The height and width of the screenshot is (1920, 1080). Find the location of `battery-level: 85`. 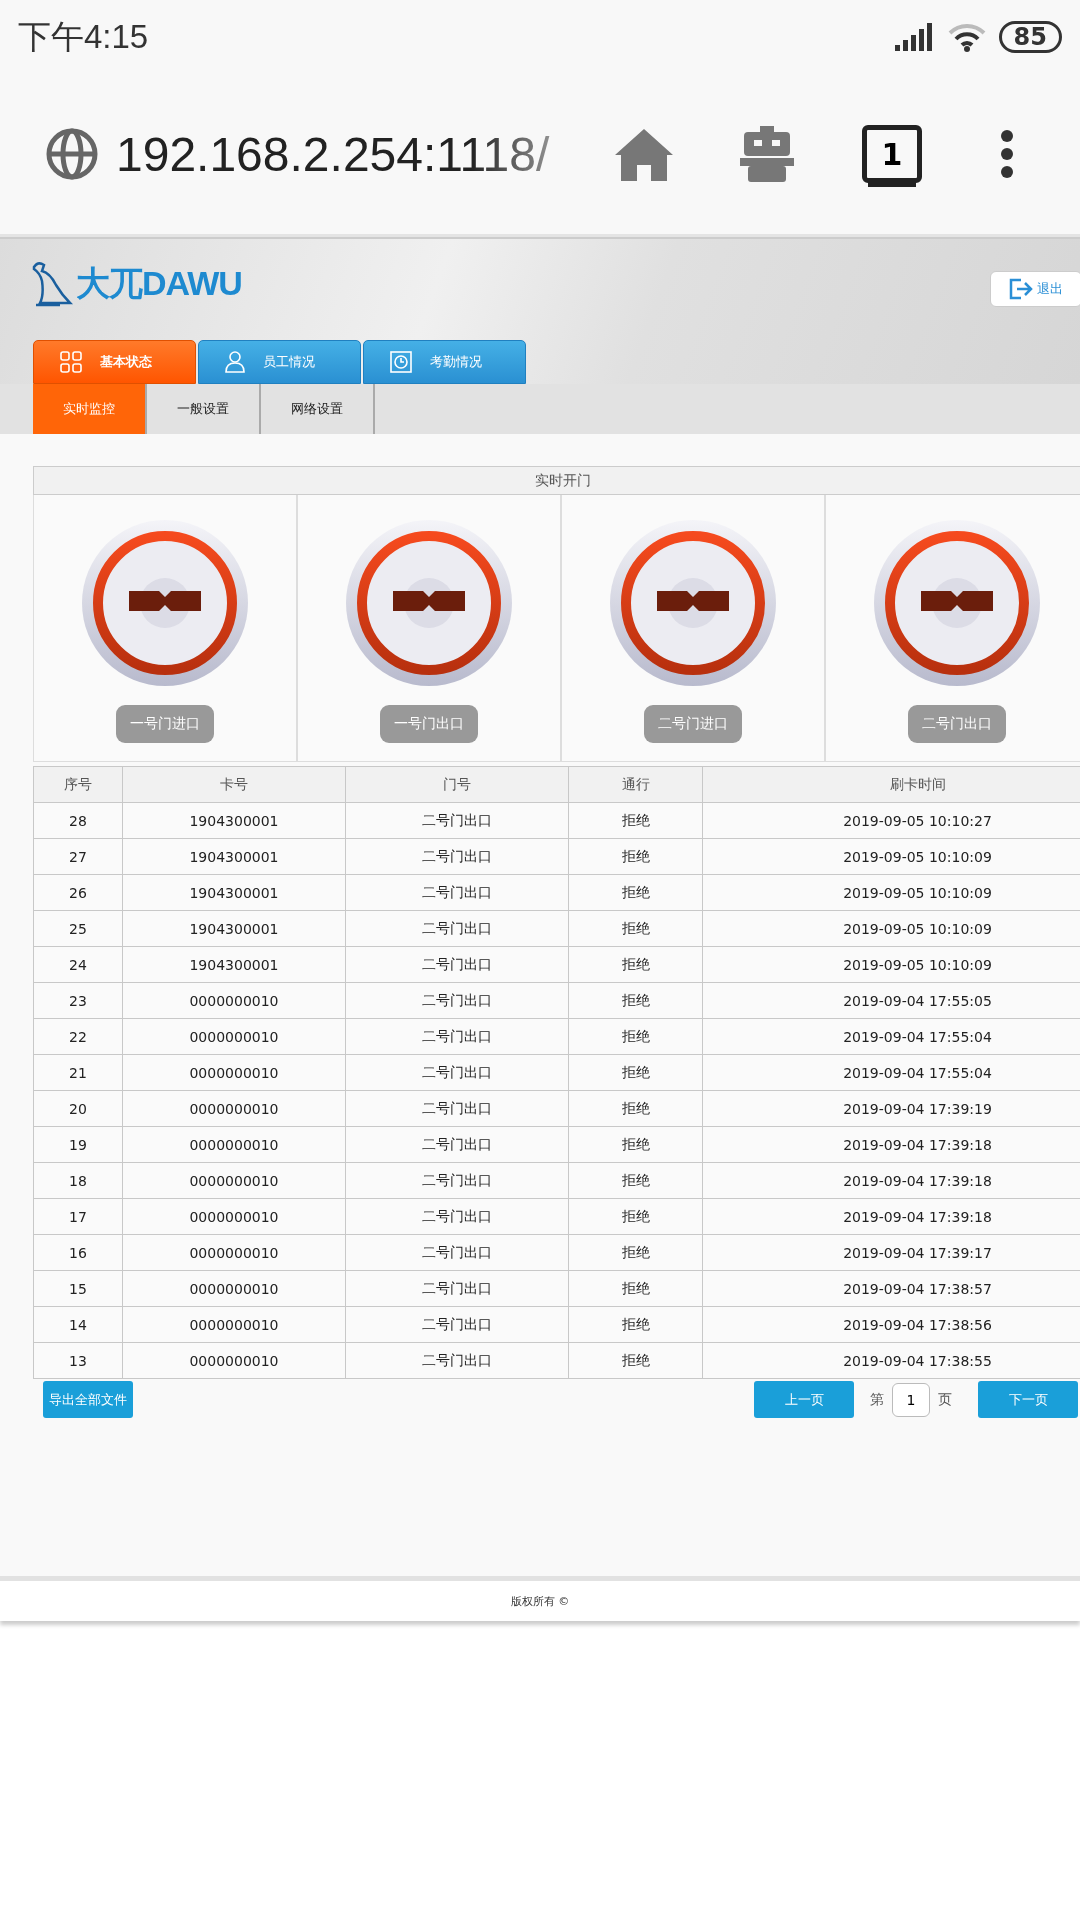

battery-level: 85 is located at coordinates (1030, 37).